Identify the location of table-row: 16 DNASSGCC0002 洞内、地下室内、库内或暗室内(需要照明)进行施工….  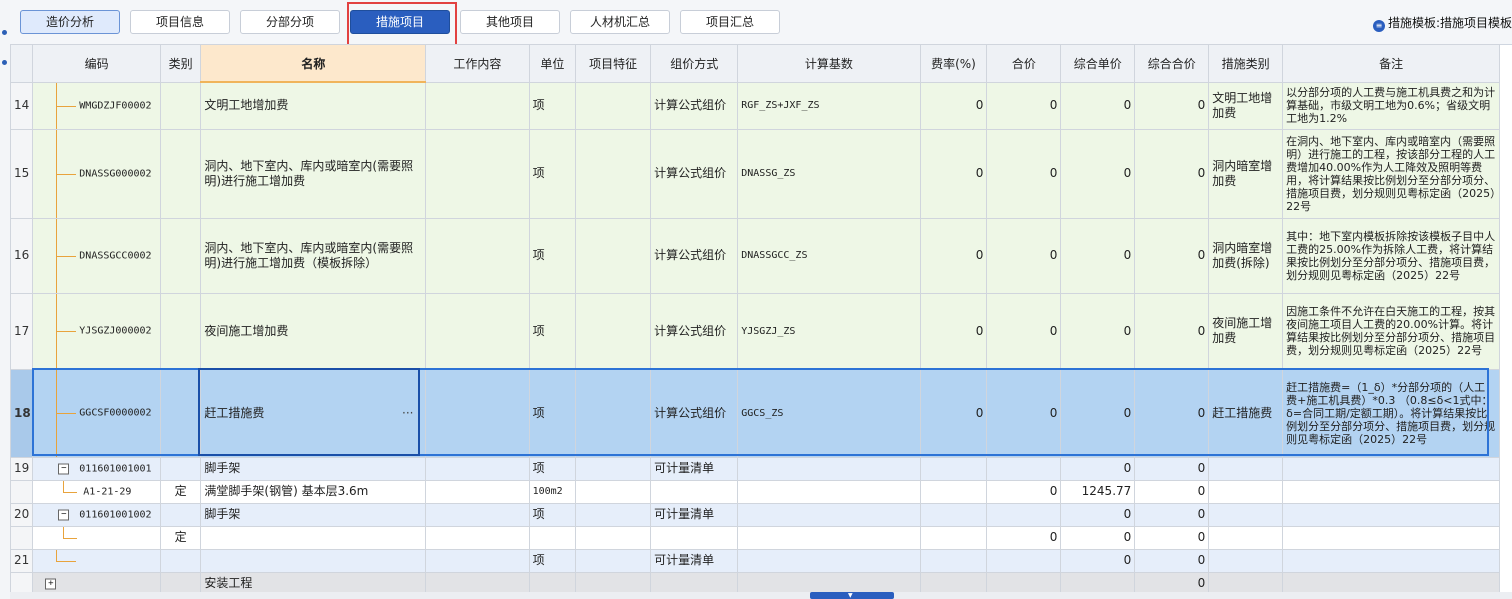
(755, 255).